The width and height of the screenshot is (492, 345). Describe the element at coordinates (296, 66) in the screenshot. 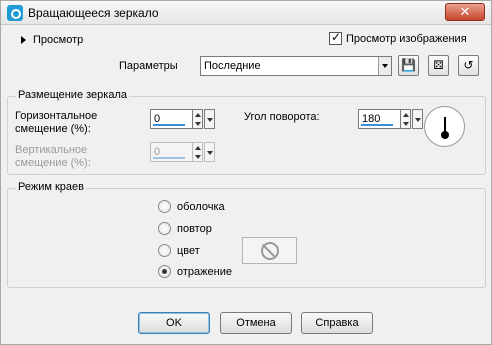

I see `presets-dropdown: Последние` at that location.